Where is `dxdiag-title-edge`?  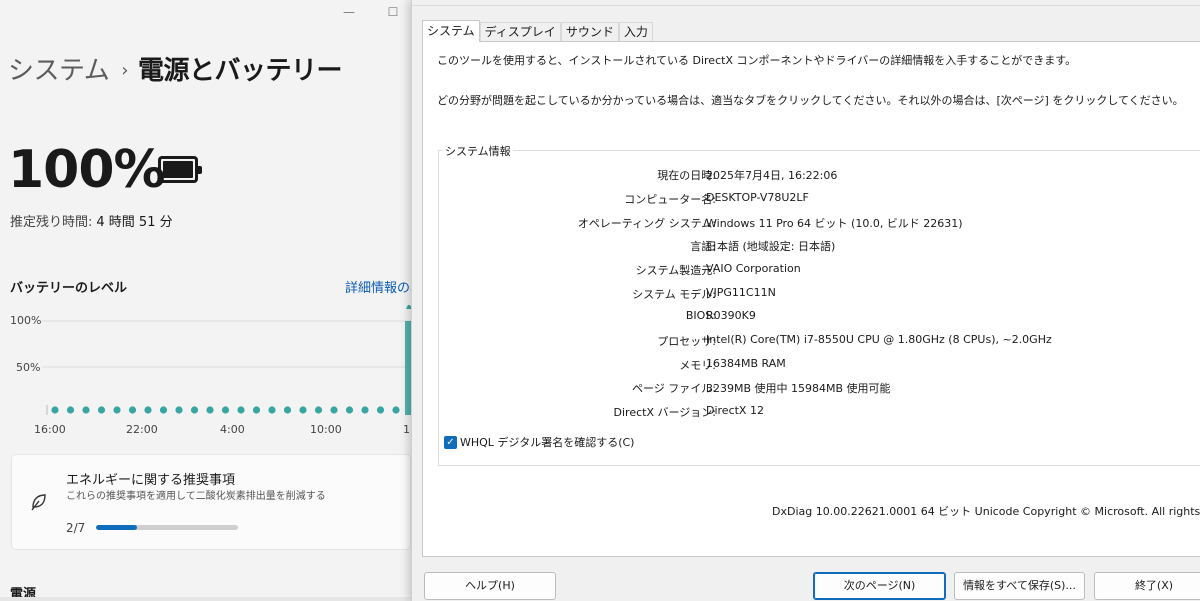
dxdiag-title-edge is located at coordinates (806, 3).